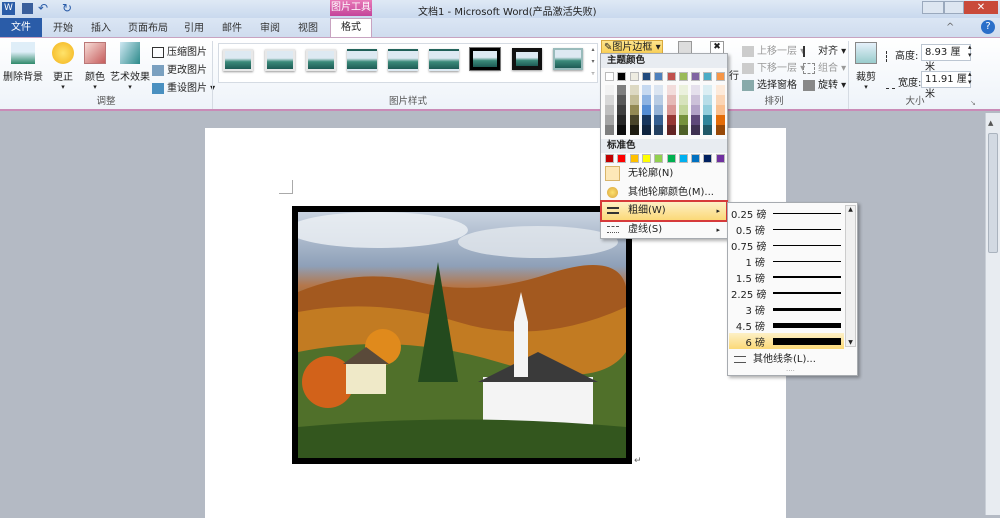 The width and height of the screenshot is (1000, 518). What do you see at coordinates (866, 66) in the screenshot?
I see `crop-button: 裁剪 ▾` at bounding box center [866, 66].